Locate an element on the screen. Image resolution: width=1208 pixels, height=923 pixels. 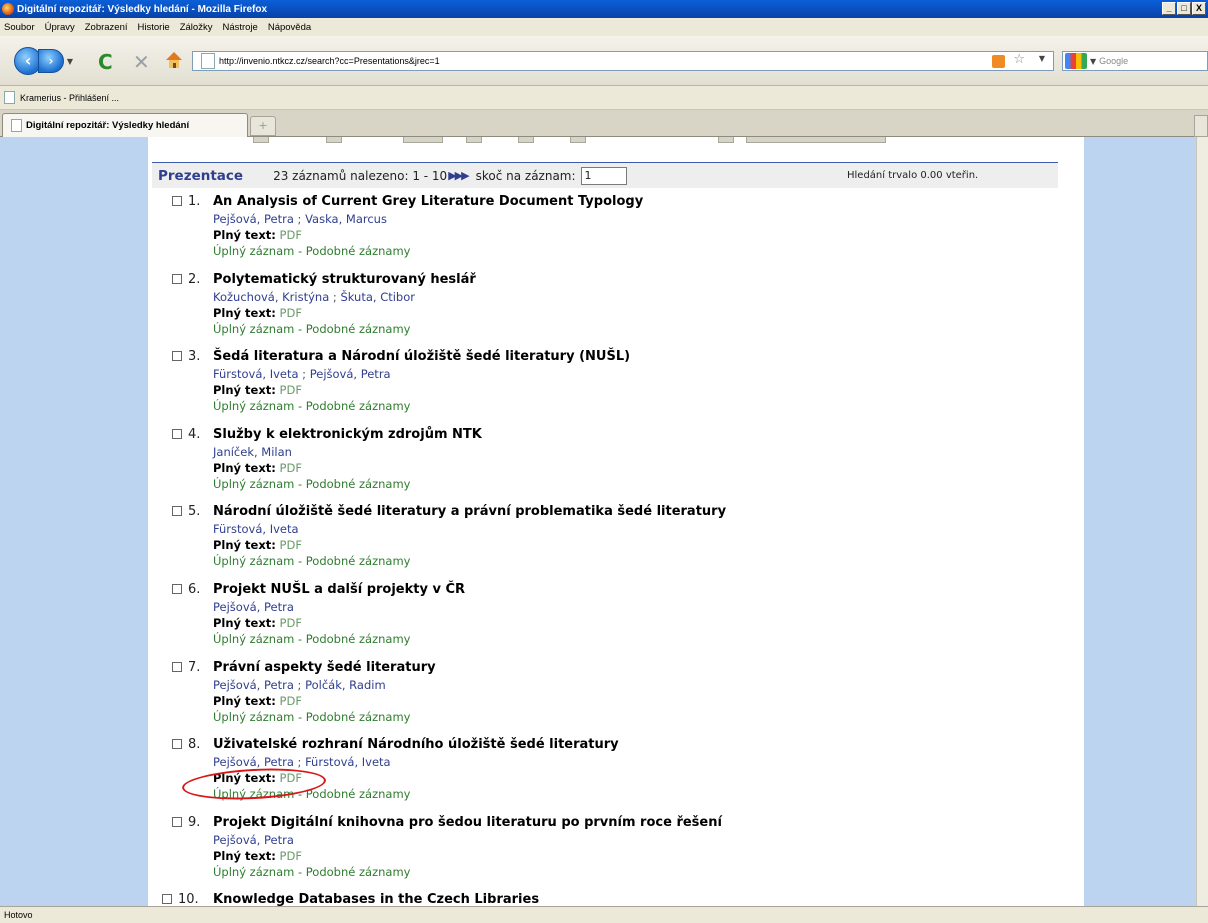
reload-button: C is located at coordinates (105, 62).